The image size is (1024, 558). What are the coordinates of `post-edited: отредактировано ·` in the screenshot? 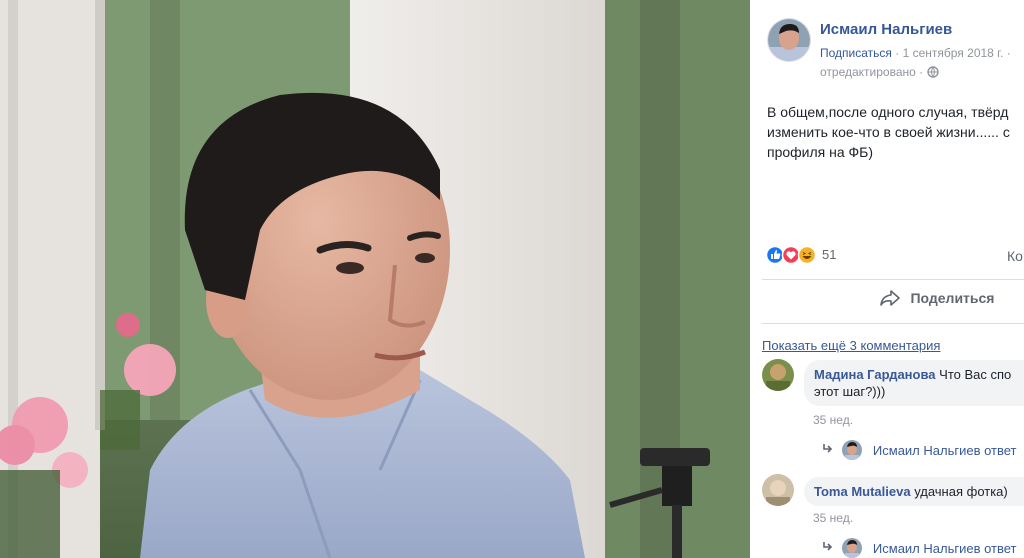 It's located at (879, 73).